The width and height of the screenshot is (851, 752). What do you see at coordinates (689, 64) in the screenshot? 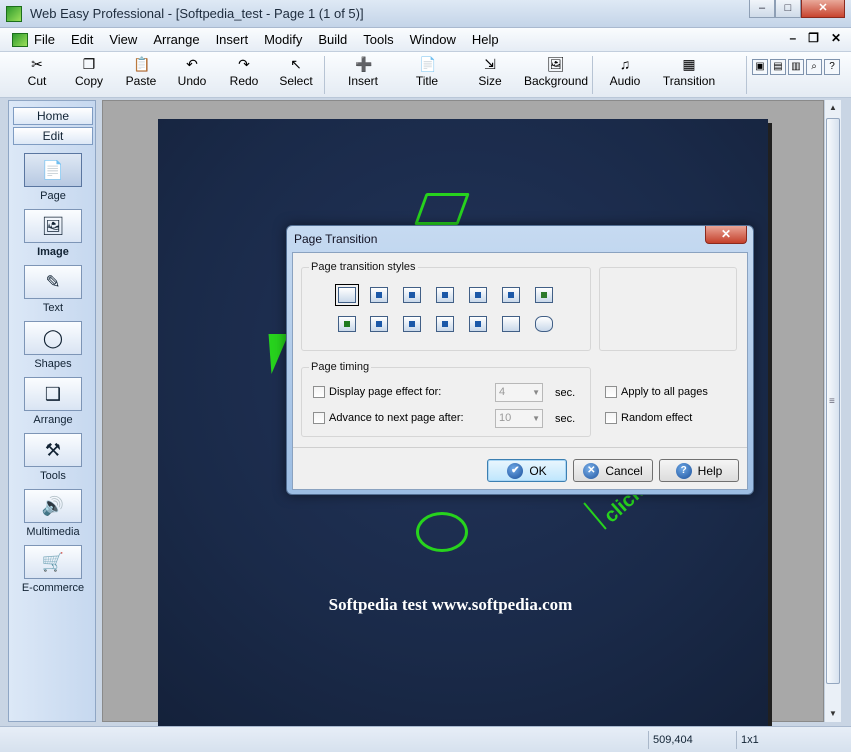
I see `transition-icon: ▦` at bounding box center [689, 64].